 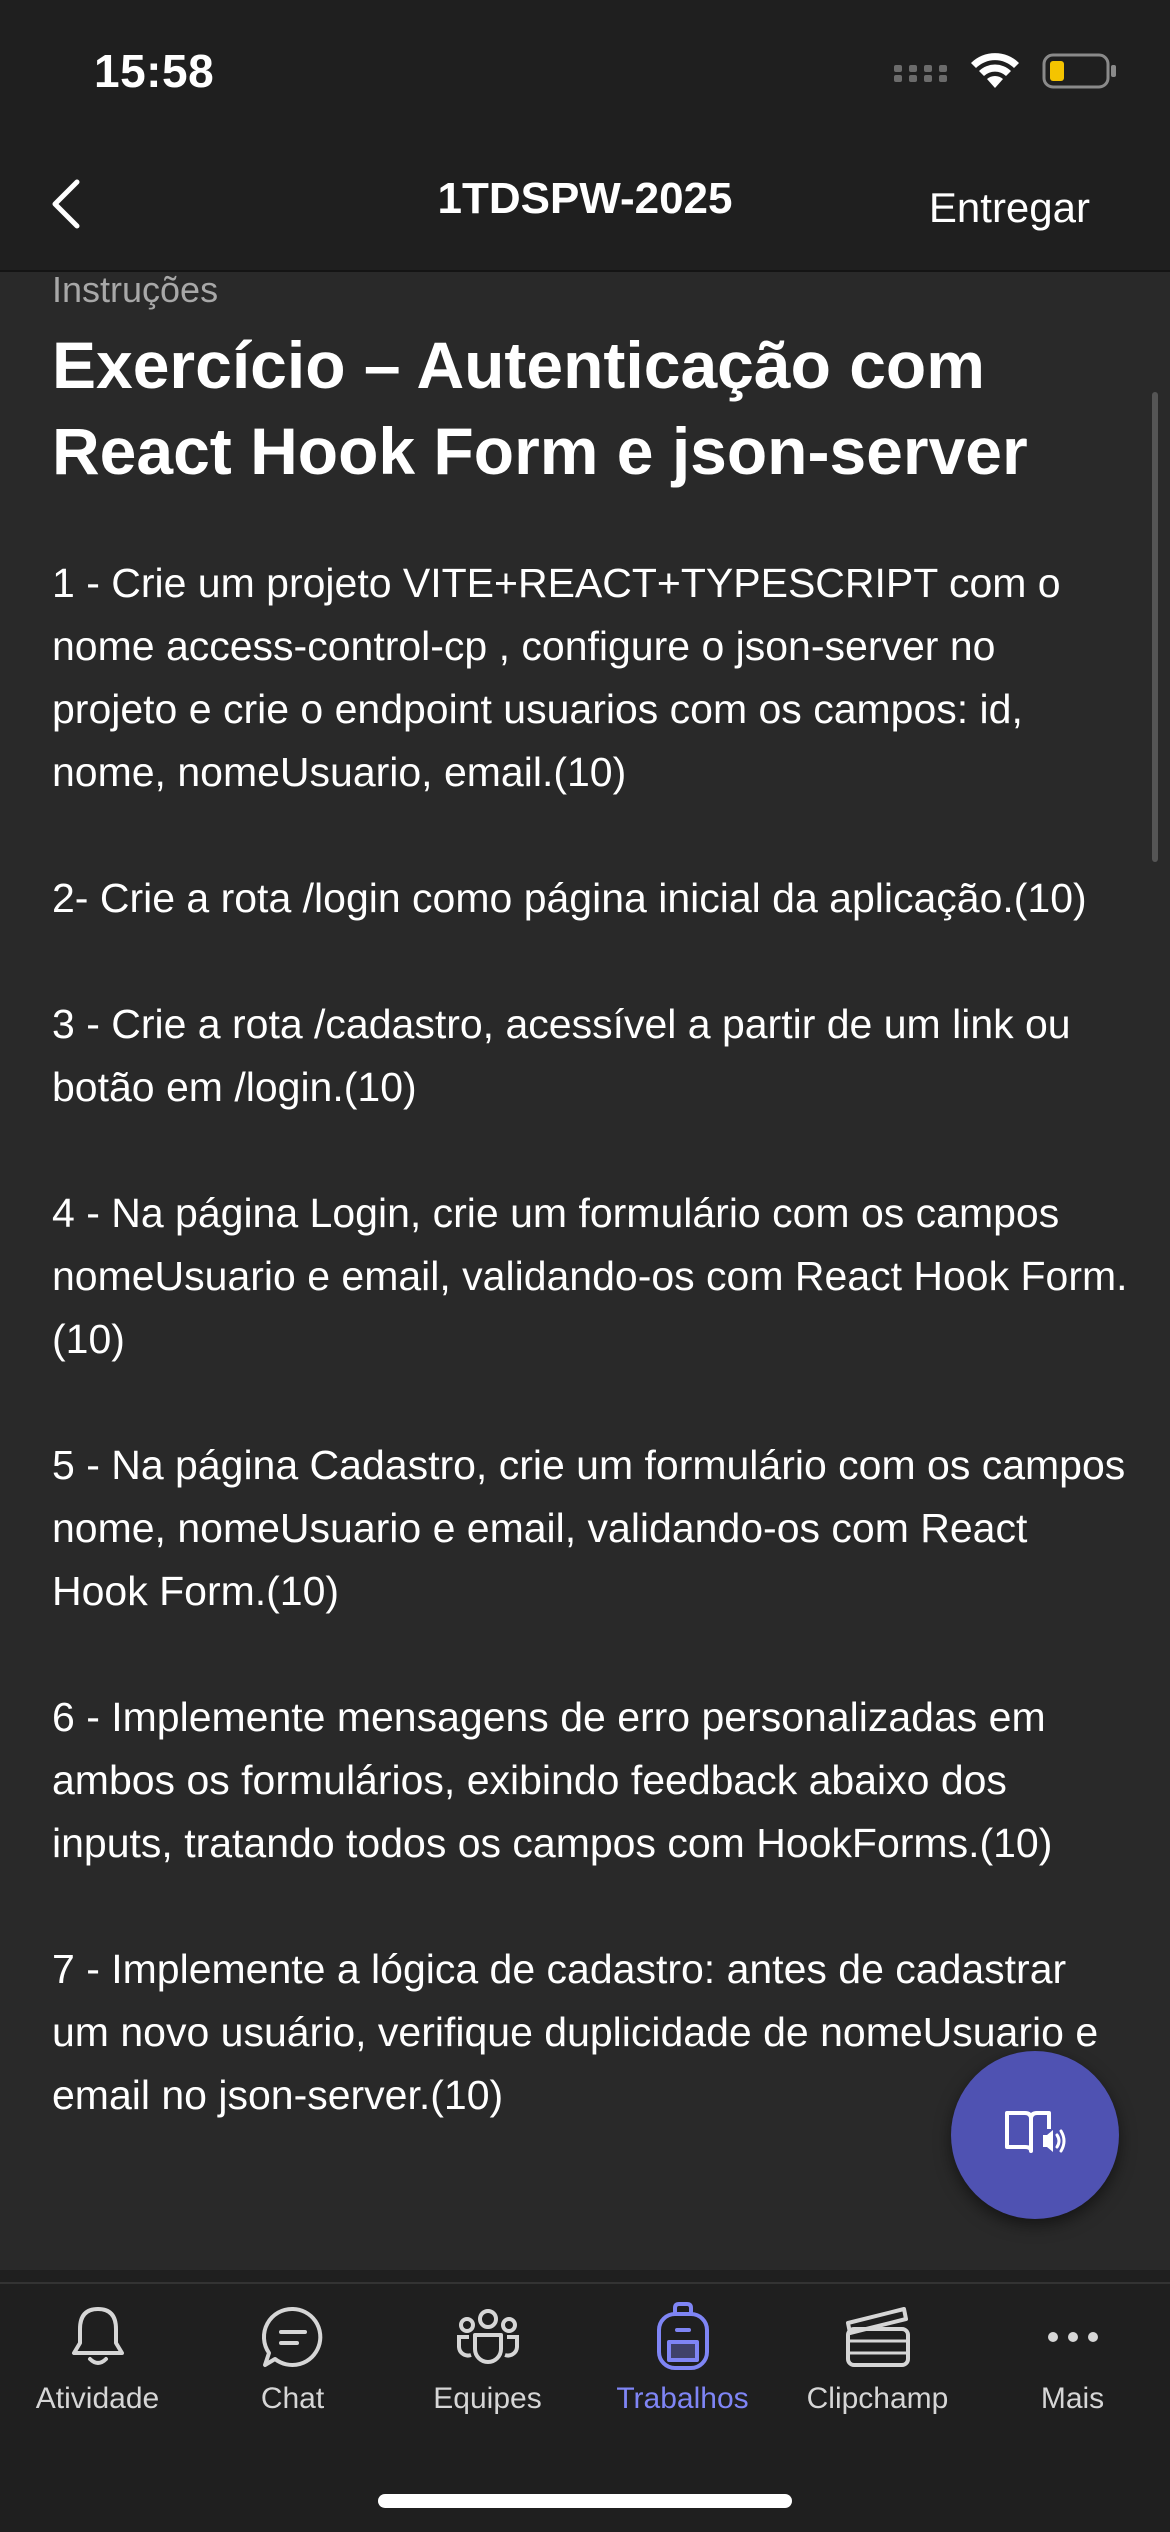 What do you see at coordinates (995, 73) in the screenshot?
I see `wifi-icon` at bounding box center [995, 73].